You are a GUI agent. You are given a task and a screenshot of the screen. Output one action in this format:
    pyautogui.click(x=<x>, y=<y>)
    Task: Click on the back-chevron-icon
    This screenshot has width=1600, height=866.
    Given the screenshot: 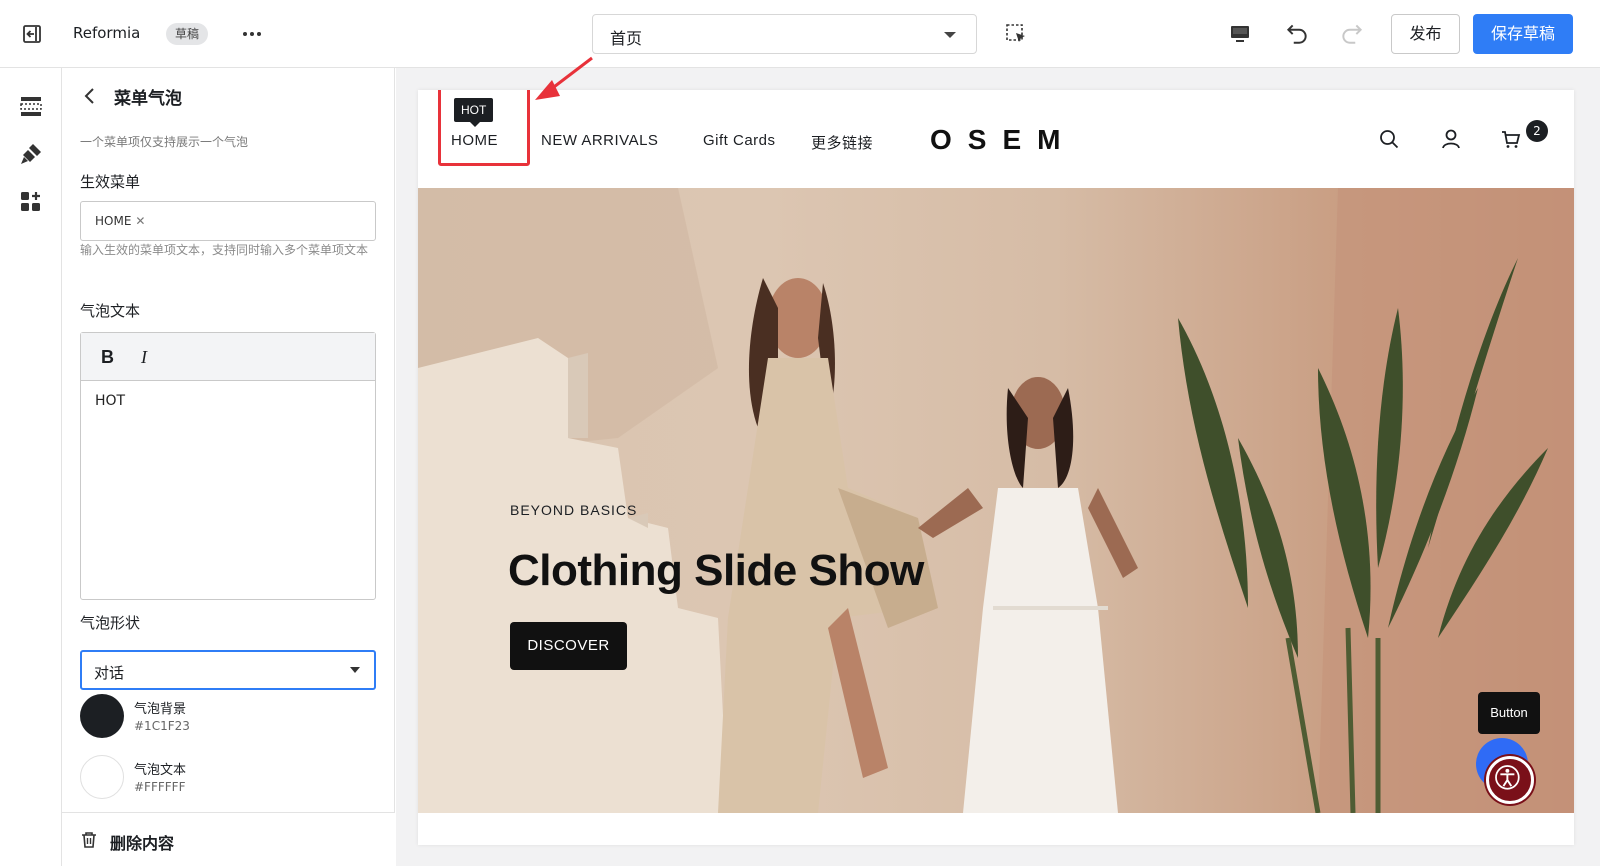 What is the action you would take?
    pyautogui.click(x=90, y=96)
    